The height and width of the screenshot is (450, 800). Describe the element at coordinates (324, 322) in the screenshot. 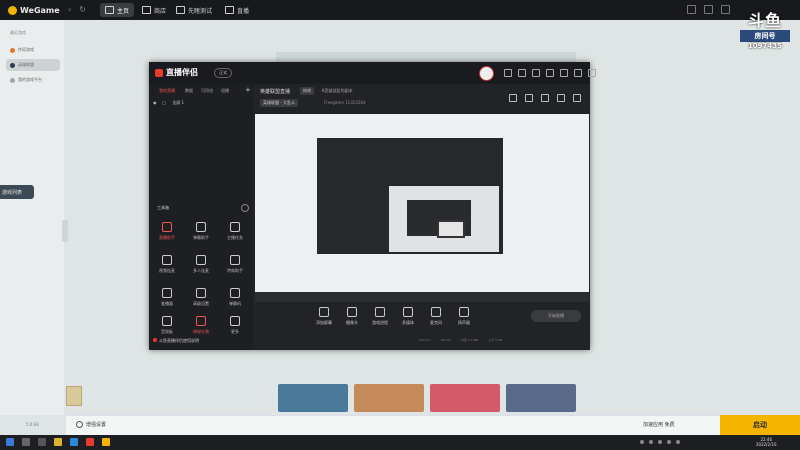

I see `toolbar-label: 添加屏幕` at that location.